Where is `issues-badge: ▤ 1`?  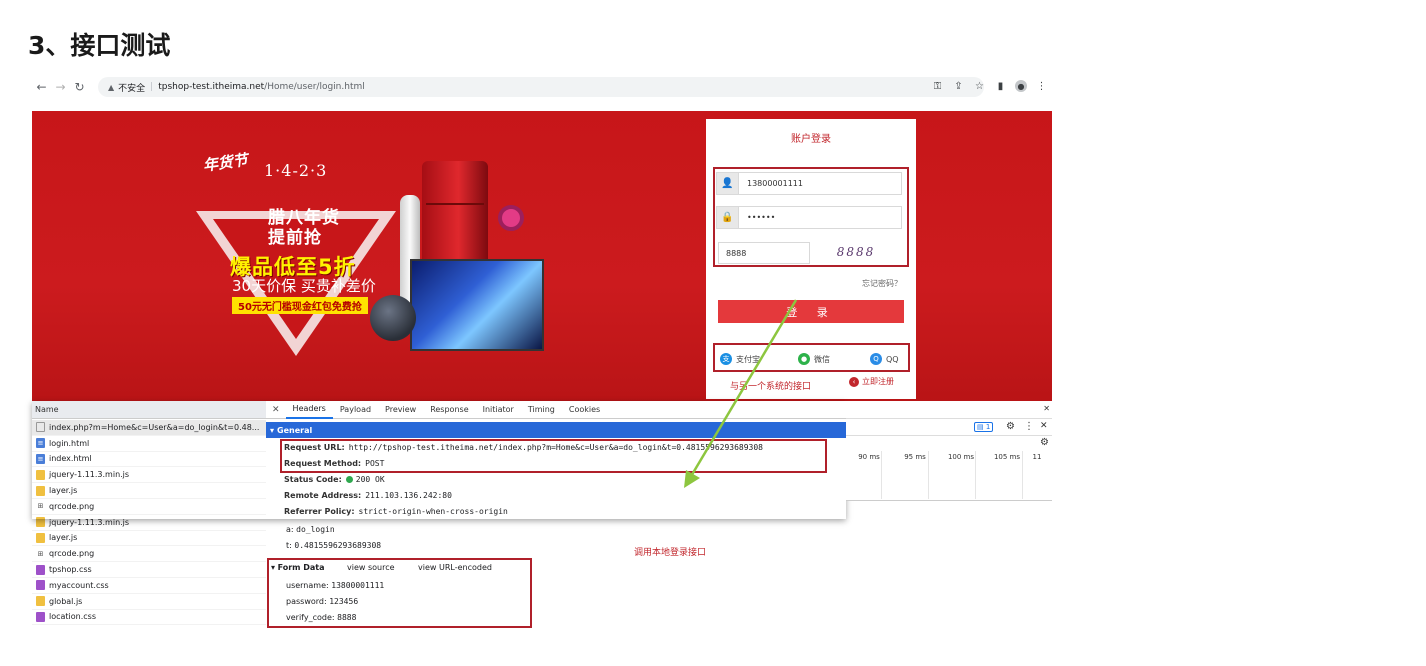
issues-badge: ▤ 1 is located at coordinates (984, 427).